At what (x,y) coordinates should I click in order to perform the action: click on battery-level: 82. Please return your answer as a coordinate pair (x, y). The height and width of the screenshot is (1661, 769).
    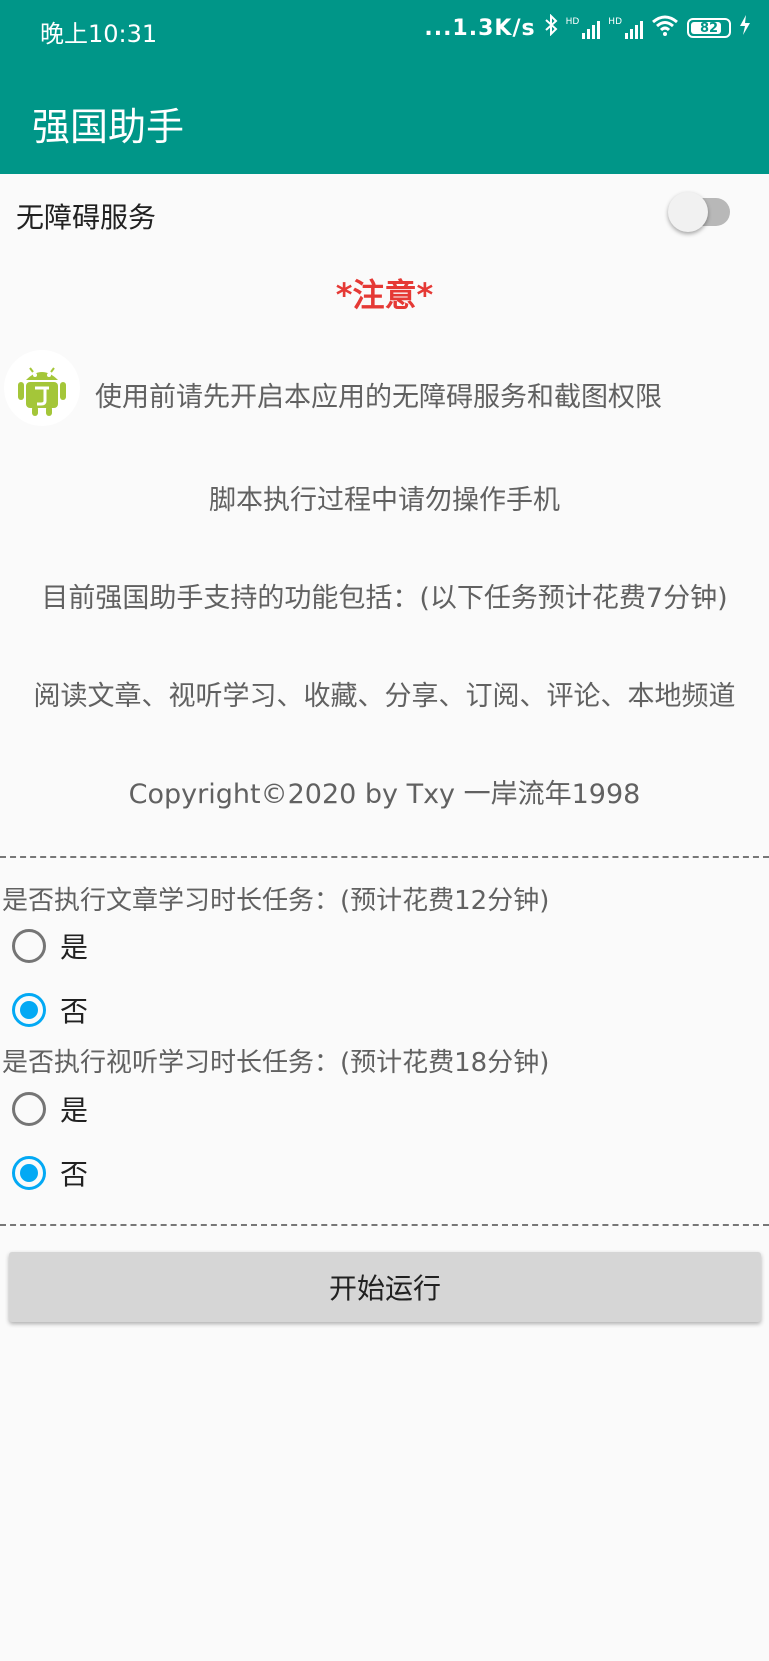
    Looking at the image, I should click on (709, 28).